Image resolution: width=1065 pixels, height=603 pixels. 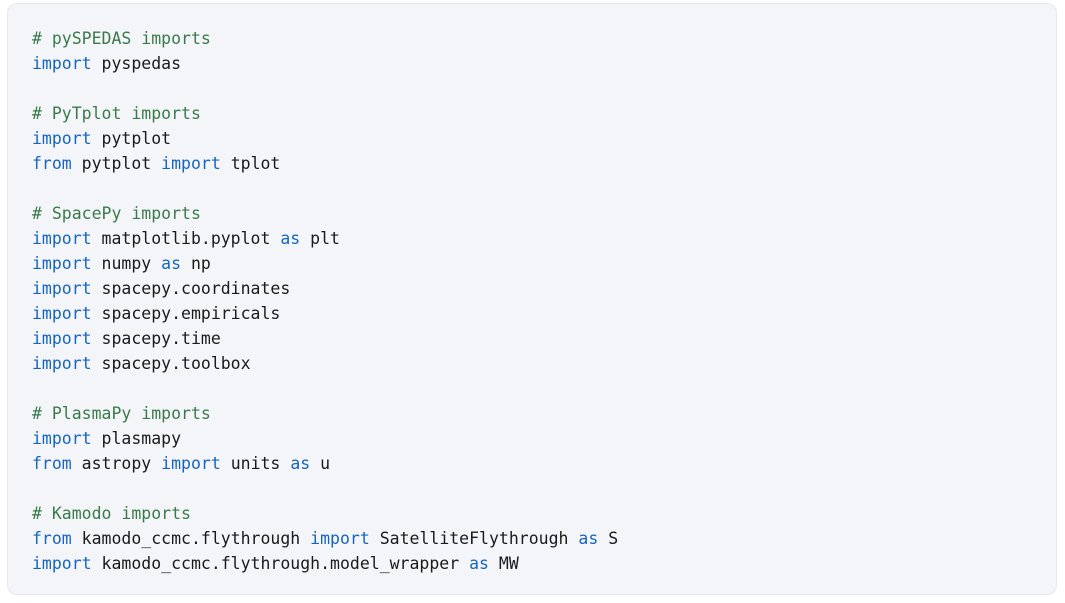 I want to click on code-line: import spacepy.time, so click(x=544, y=338).